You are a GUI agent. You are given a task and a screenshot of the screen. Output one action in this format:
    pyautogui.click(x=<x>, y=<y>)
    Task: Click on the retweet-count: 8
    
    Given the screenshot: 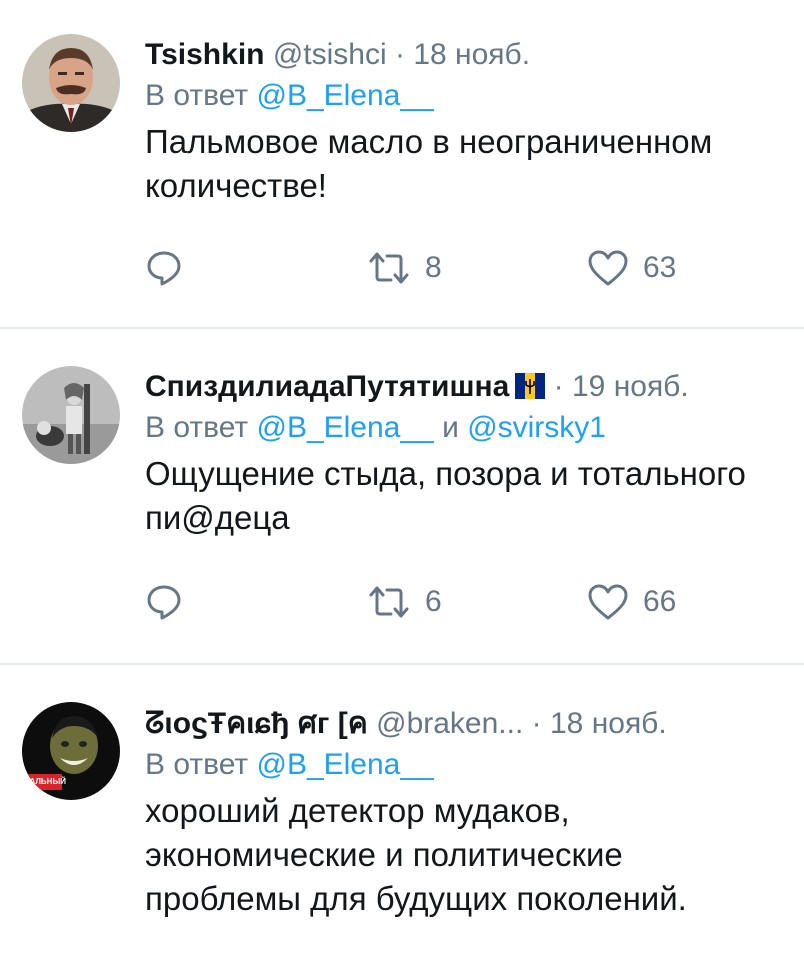 What is the action you would take?
    pyautogui.click(x=433, y=267)
    